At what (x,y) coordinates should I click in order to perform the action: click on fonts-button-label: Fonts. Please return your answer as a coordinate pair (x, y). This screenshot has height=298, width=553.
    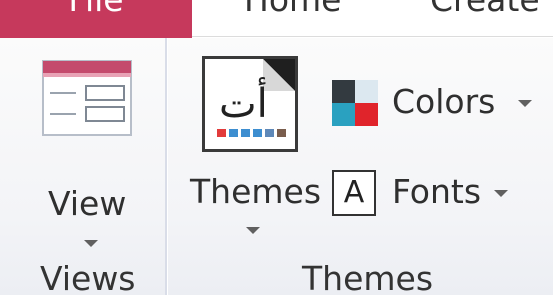
    Looking at the image, I should click on (437, 191).